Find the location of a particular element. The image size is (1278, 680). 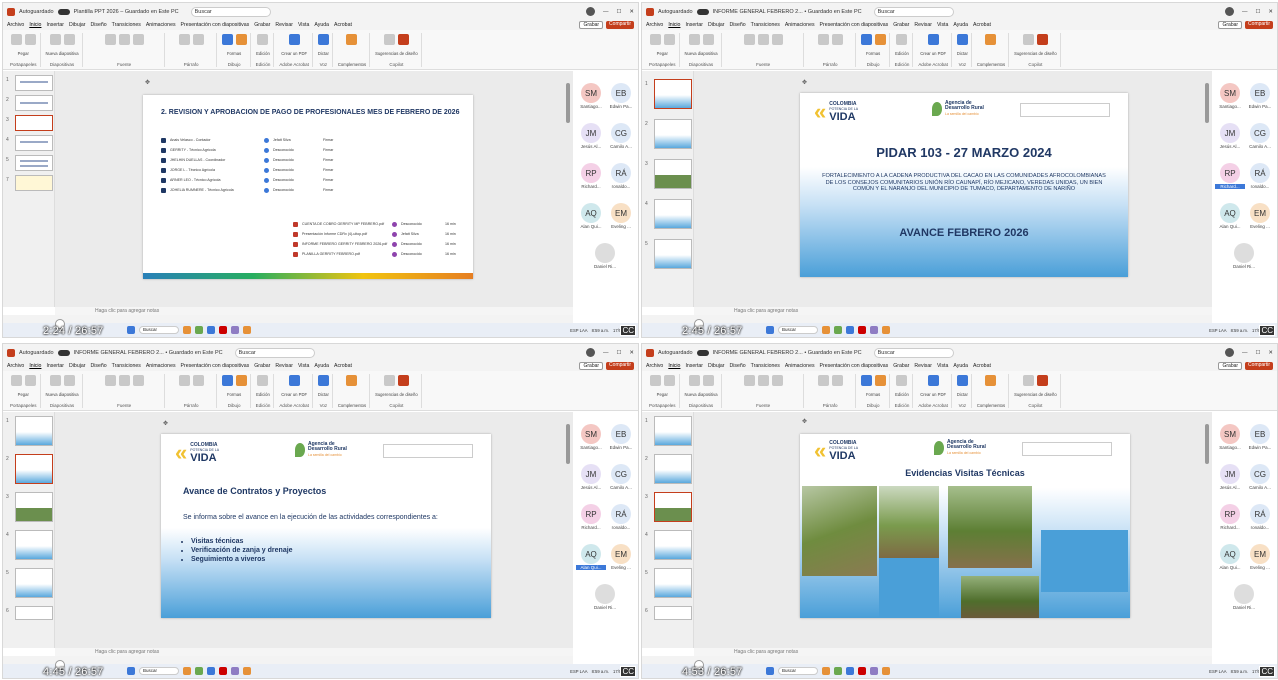

pdf-icon is located at coordinates (294, 380).